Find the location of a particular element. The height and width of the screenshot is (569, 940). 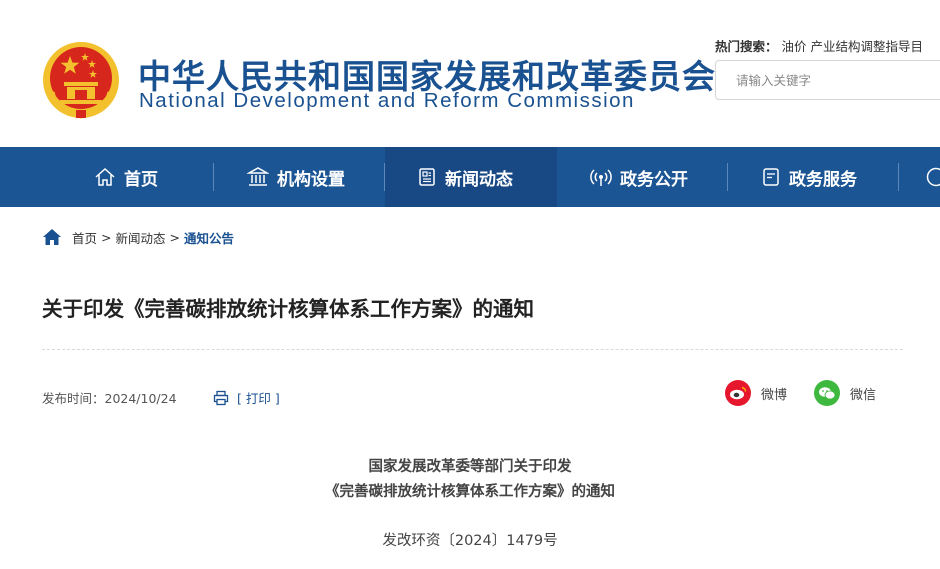

hot-search: 热门搜索： 油价 产业结构调整指导目 is located at coordinates (819, 45).